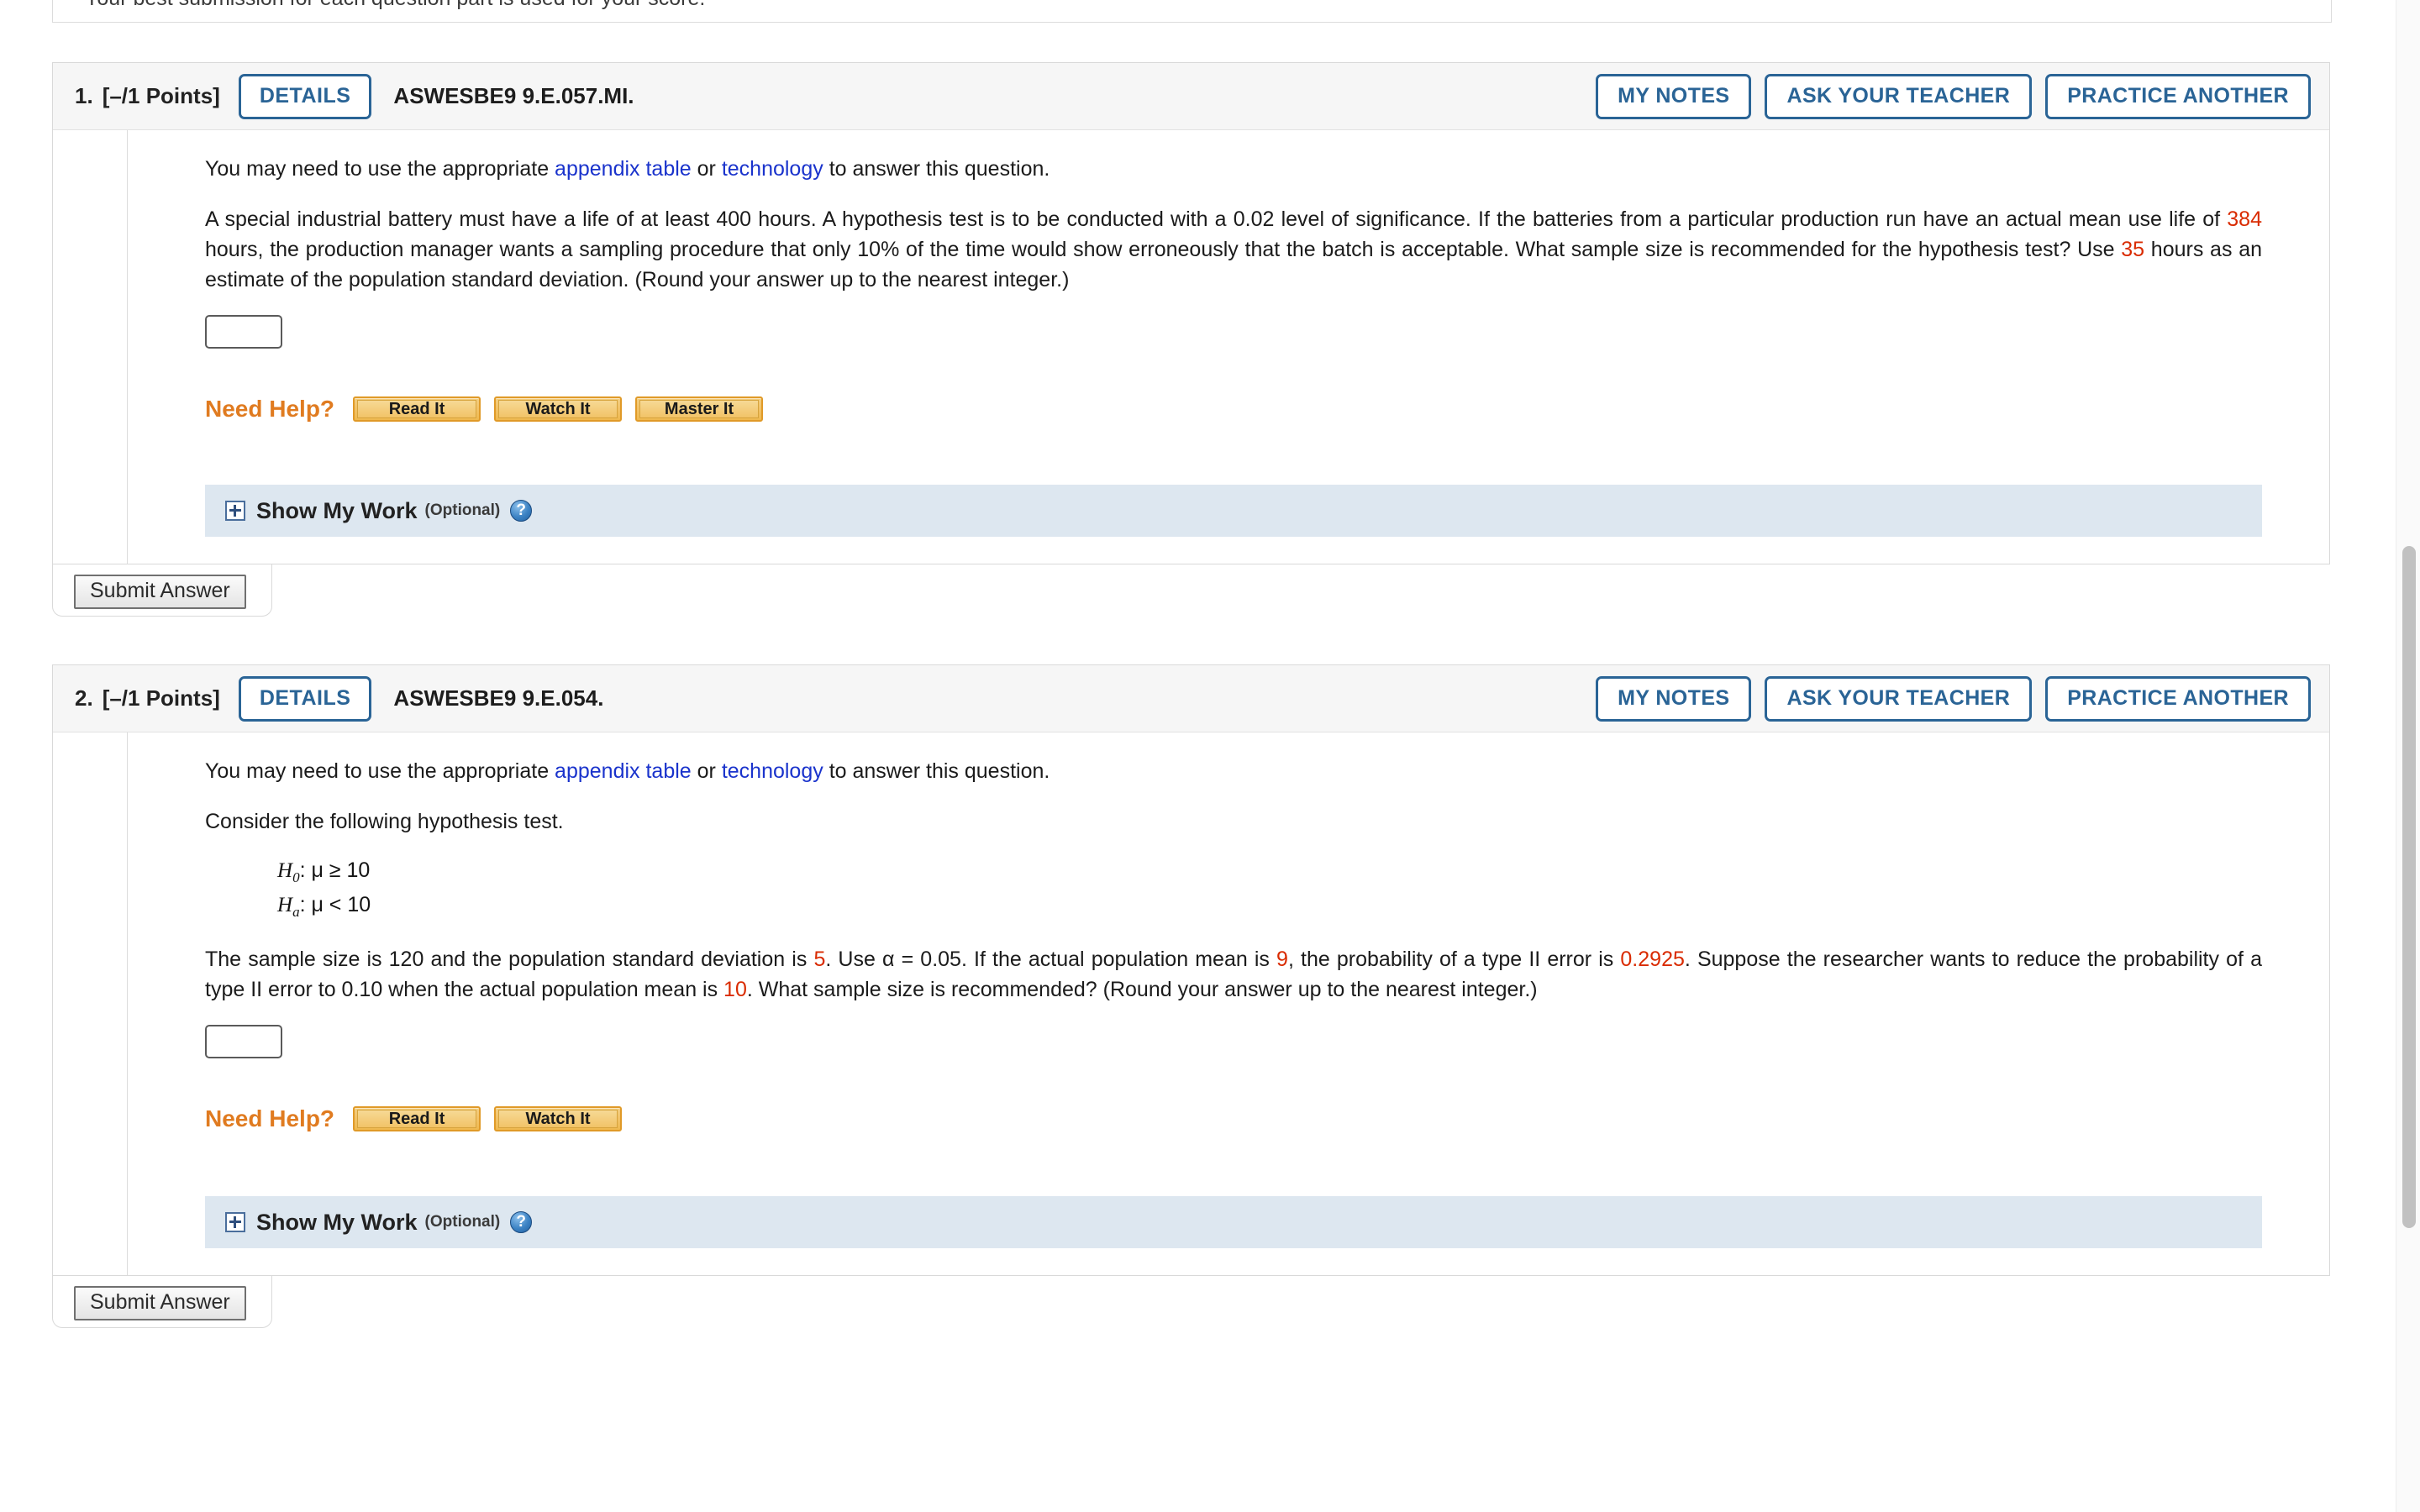 The height and width of the screenshot is (1512, 2420). I want to click on read-it-label-1: Read It, so click(417, 409).